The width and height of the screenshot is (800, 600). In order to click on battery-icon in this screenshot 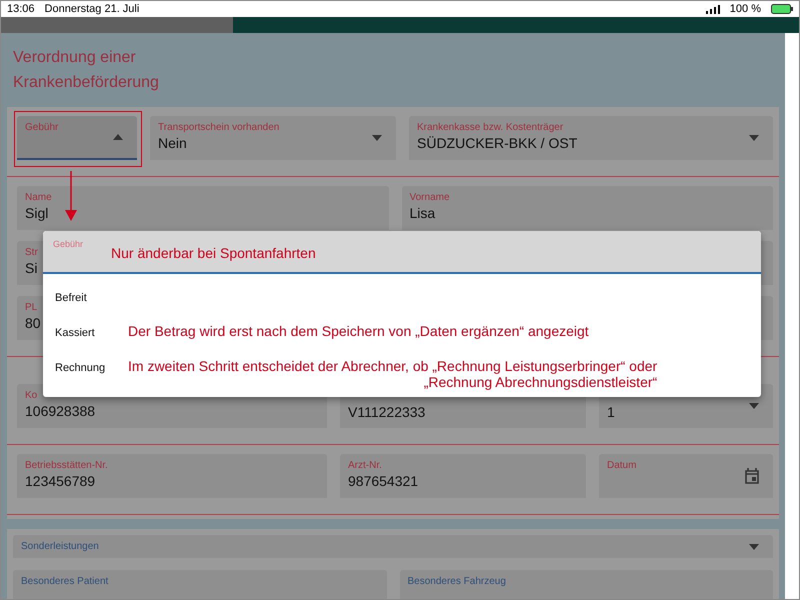, I will do `click(782, 9)`.